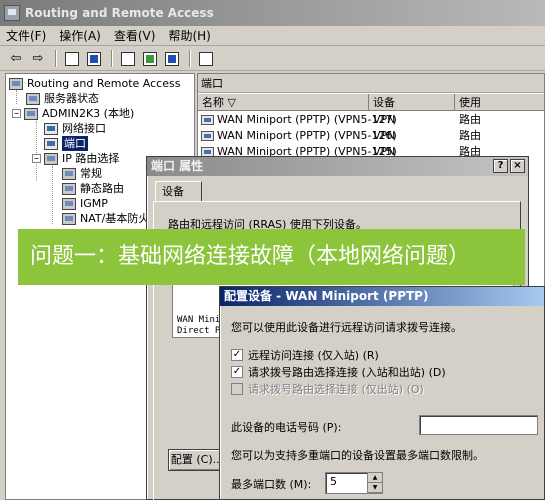 The height and width of the screenshot is (500, 545). Describe the element at coordinates (326, 296) in the screenshot. I see `dialog-title: 配置设备 - WAN Miniport (PPTP)` at that location.